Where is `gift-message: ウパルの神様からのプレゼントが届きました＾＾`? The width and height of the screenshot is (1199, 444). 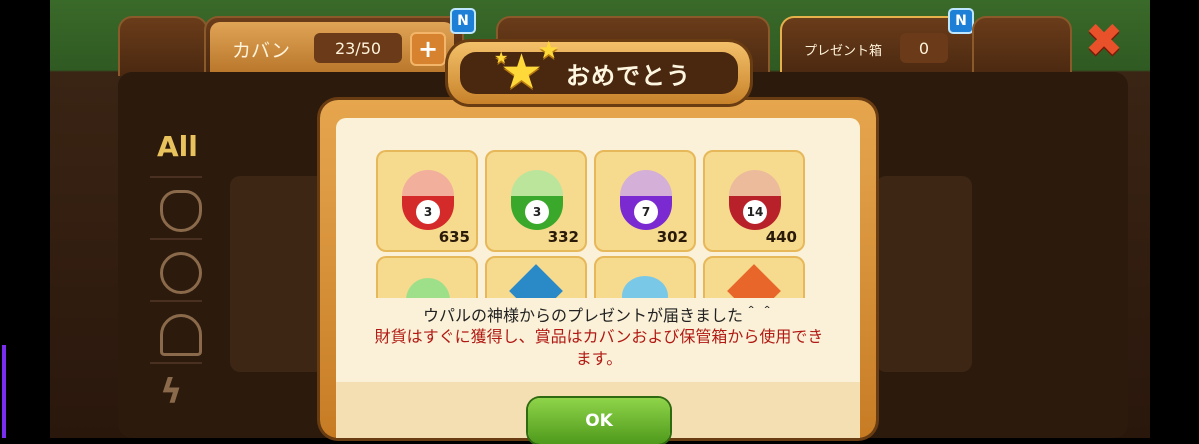 gift-message: ウパルの神様からのプレゼントが届きました＾＾ is located at coordinates (598, 315).